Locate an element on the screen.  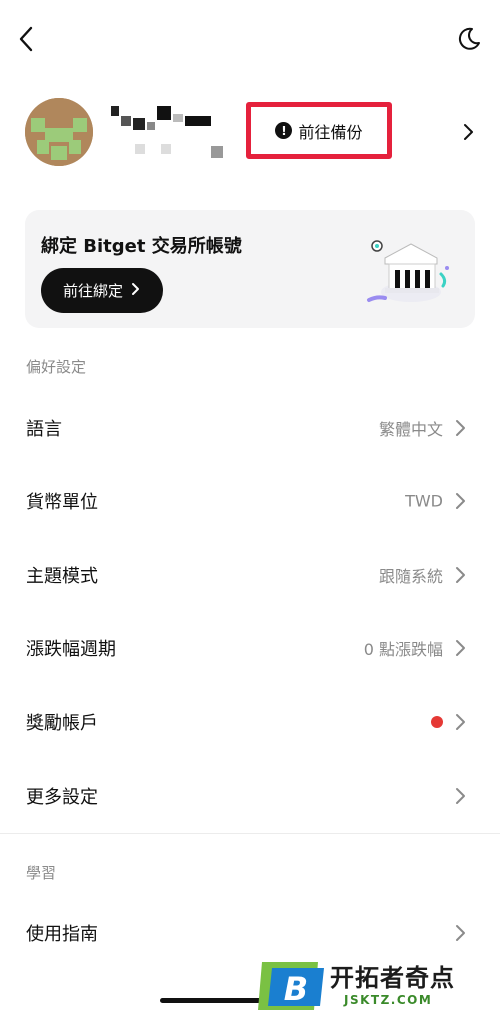
go-bind-button: 前往綁定 is located at coordinates (102, 290).